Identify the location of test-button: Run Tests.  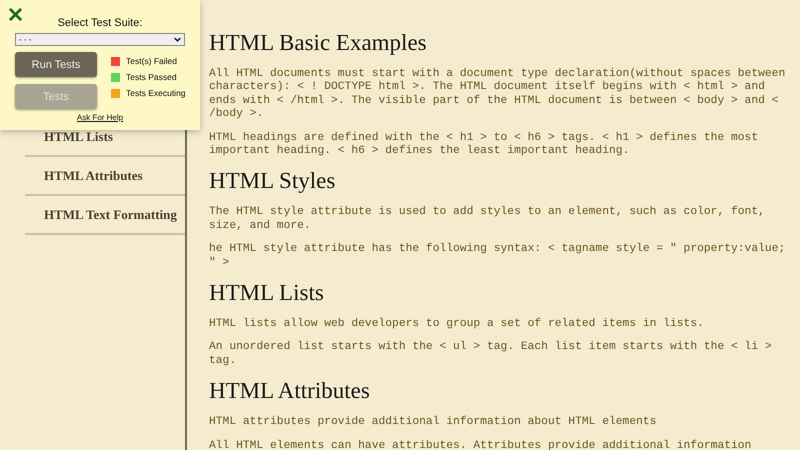
(56, 64).